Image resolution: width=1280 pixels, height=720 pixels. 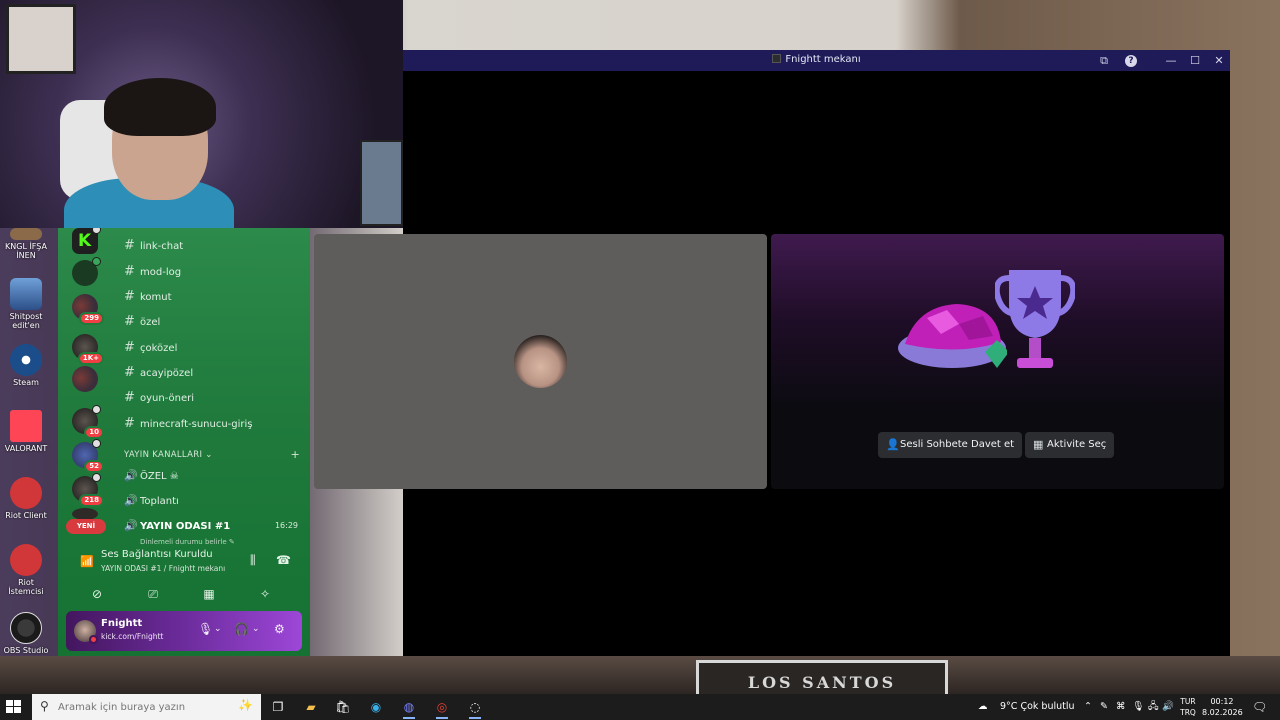 I want to click on connection-location: YAYIN ODASI #1 / Fnightt mekanı, so click(x=163, y=568).